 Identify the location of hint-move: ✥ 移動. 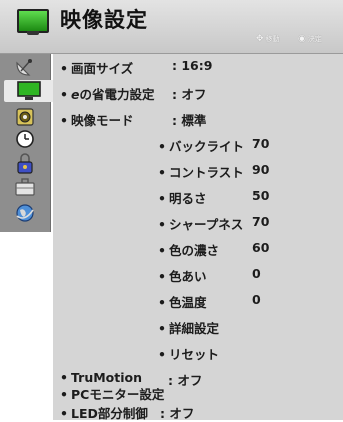
(268, 39).